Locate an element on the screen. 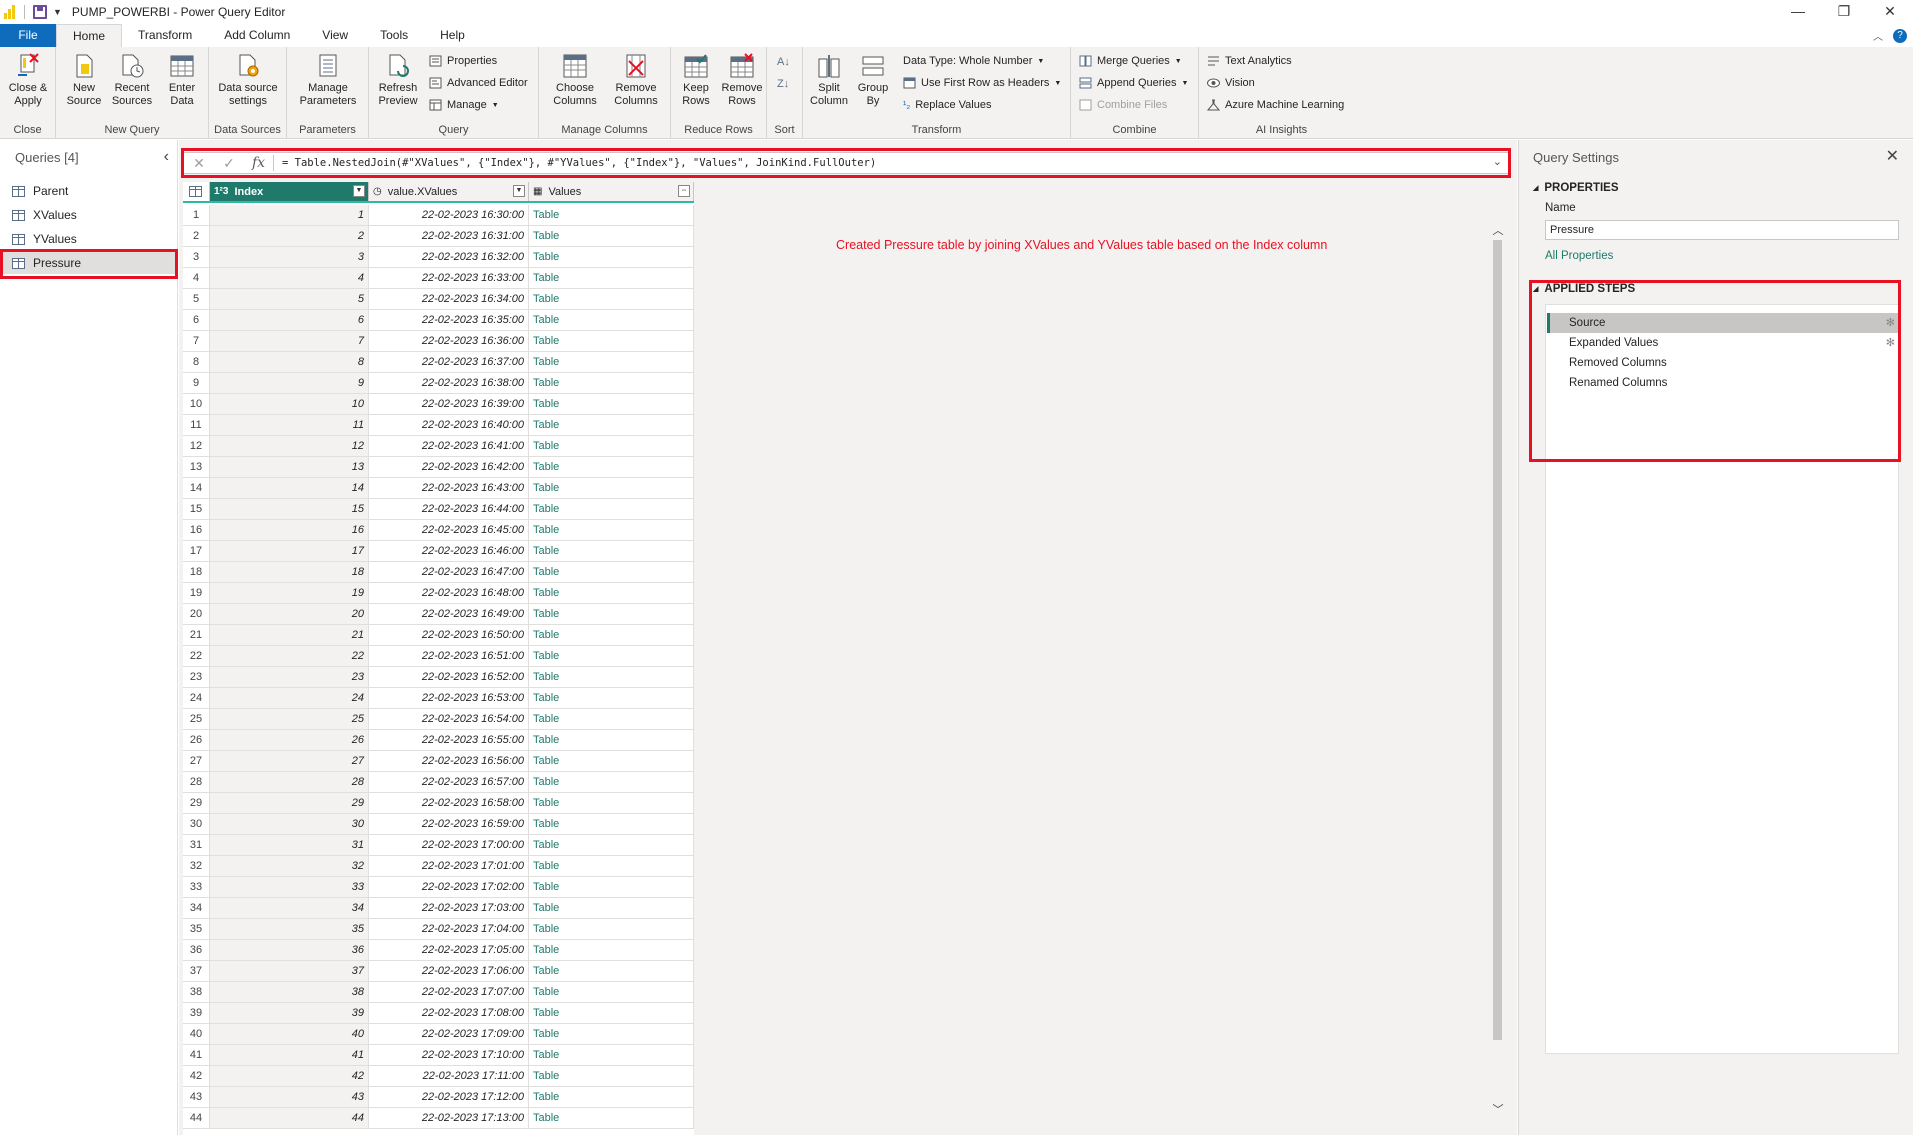 The width and height of the screenshot is (1913, 1141). table-row: 1 1 22-02-2023 16:30:00 Table is located at coordinates (438, 215).